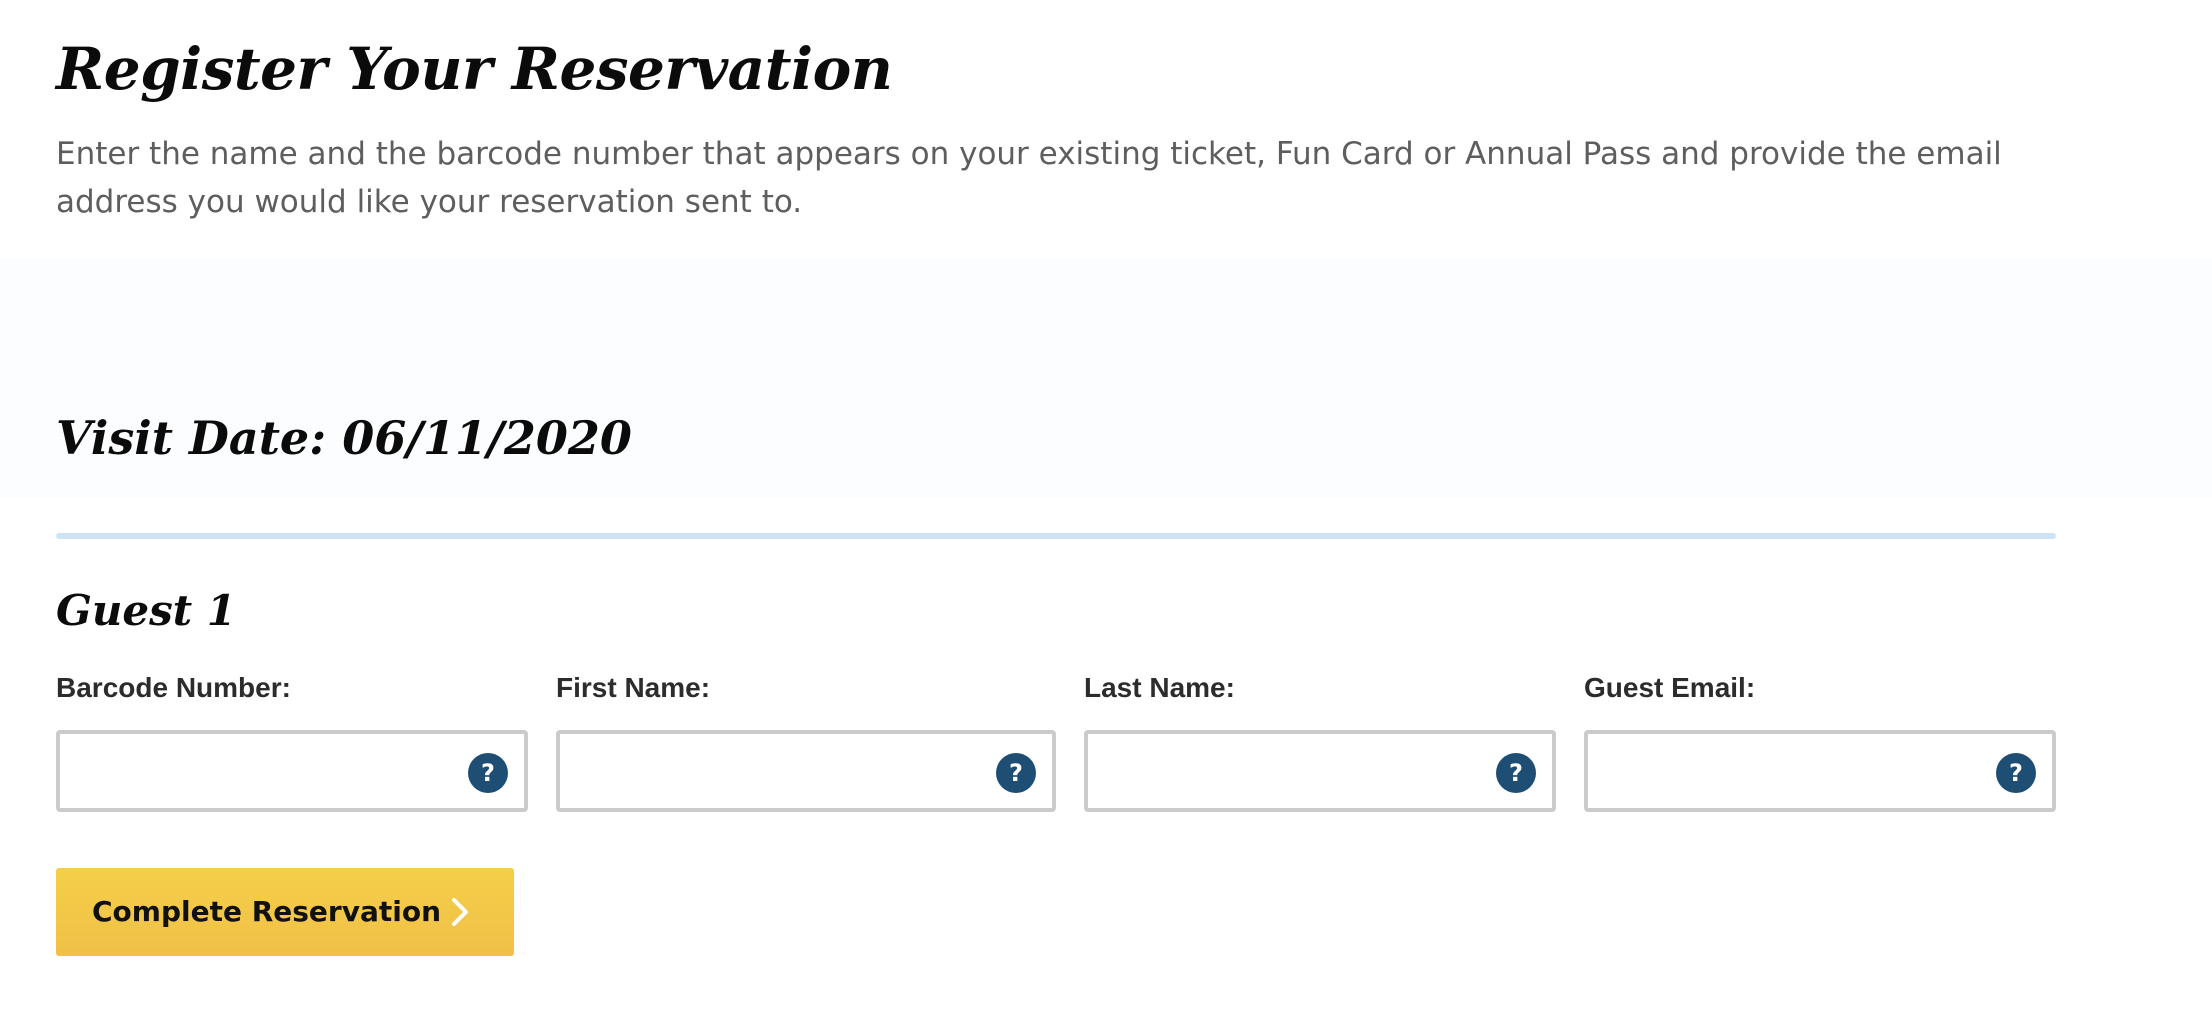 The height and width of the screenshot is (1024, 2212). What do you see at coordinates (267, 911) in the screenshot?
I see `complete-reservation-label: Complete Reservation` at bounding box center [267, 911].